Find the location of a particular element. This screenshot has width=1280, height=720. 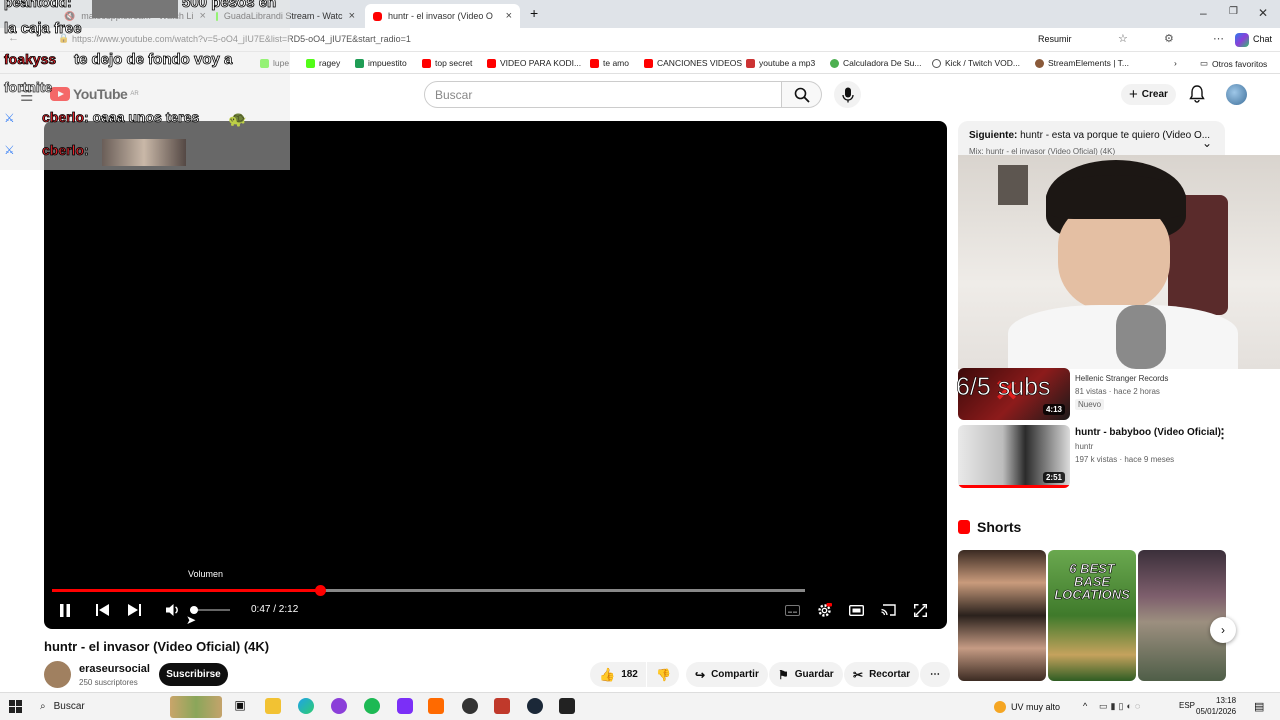

search-button is located at coordinates (802, 94).